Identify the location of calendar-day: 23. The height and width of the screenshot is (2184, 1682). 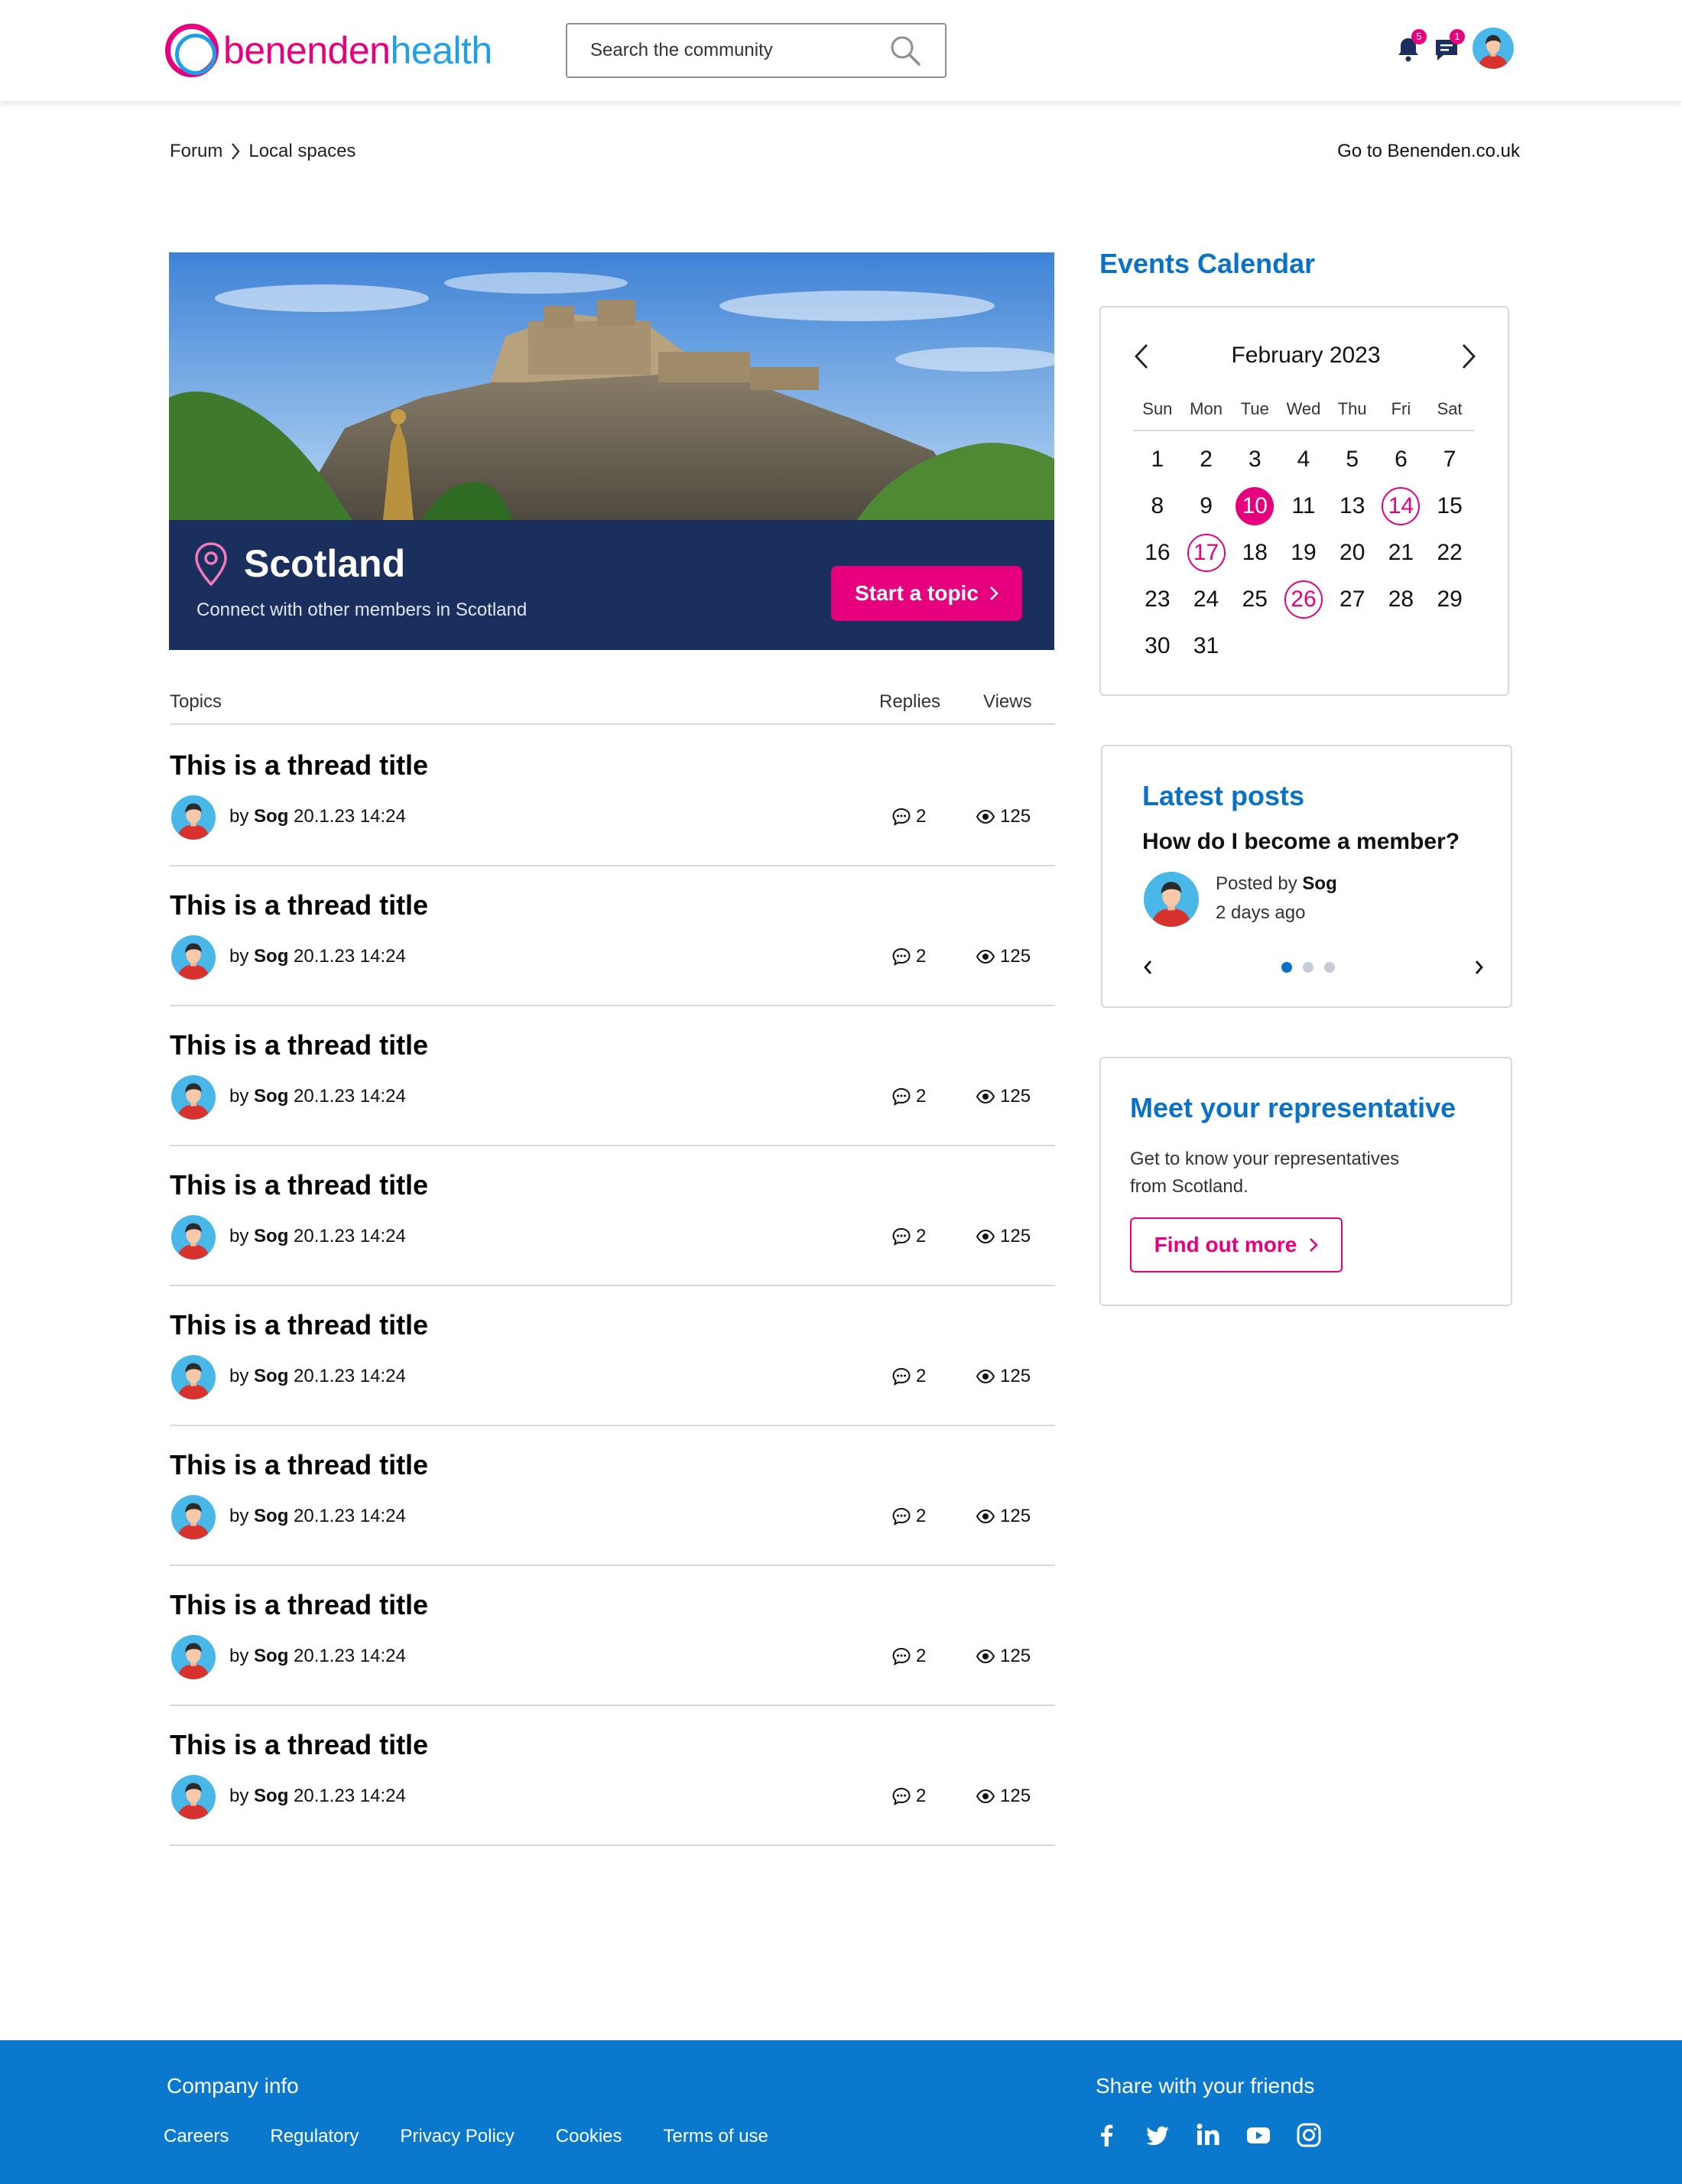
(1157, 599).